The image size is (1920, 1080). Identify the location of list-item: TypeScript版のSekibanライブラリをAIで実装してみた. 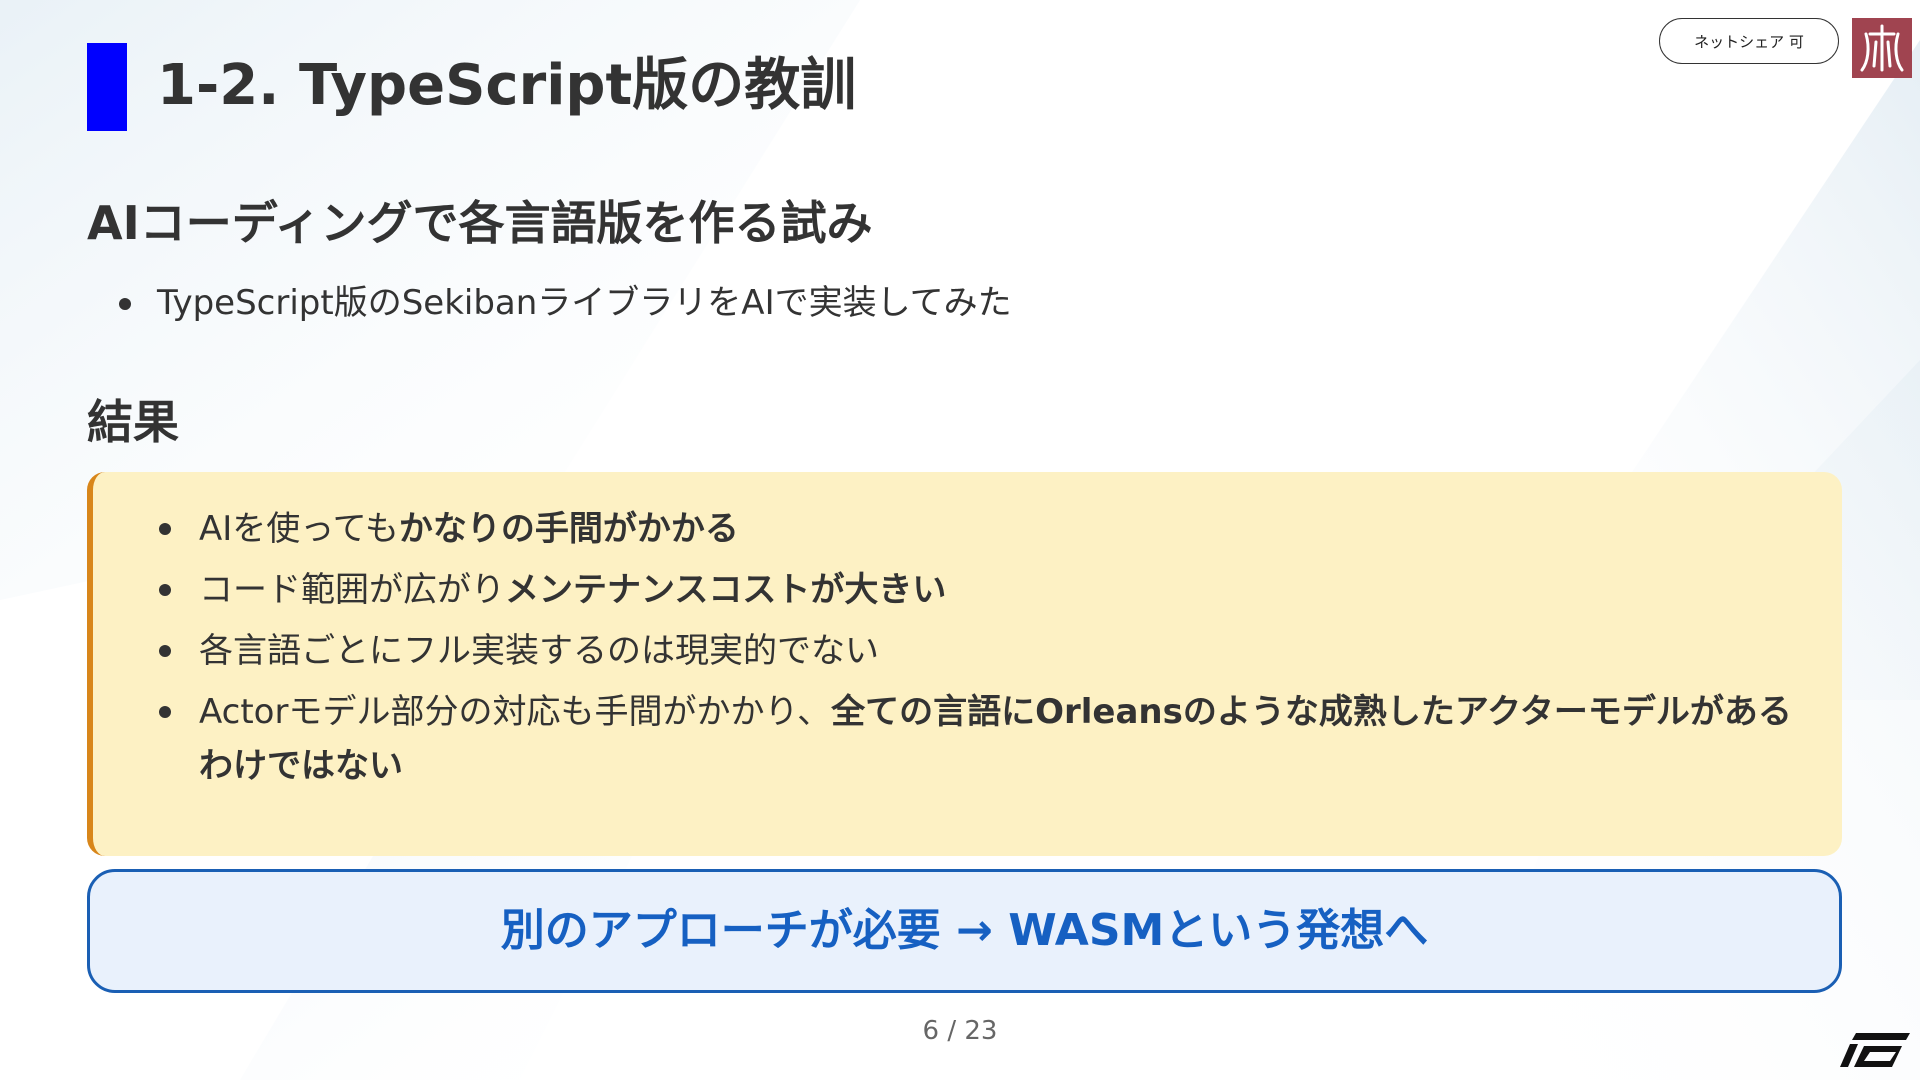
(549, 303).